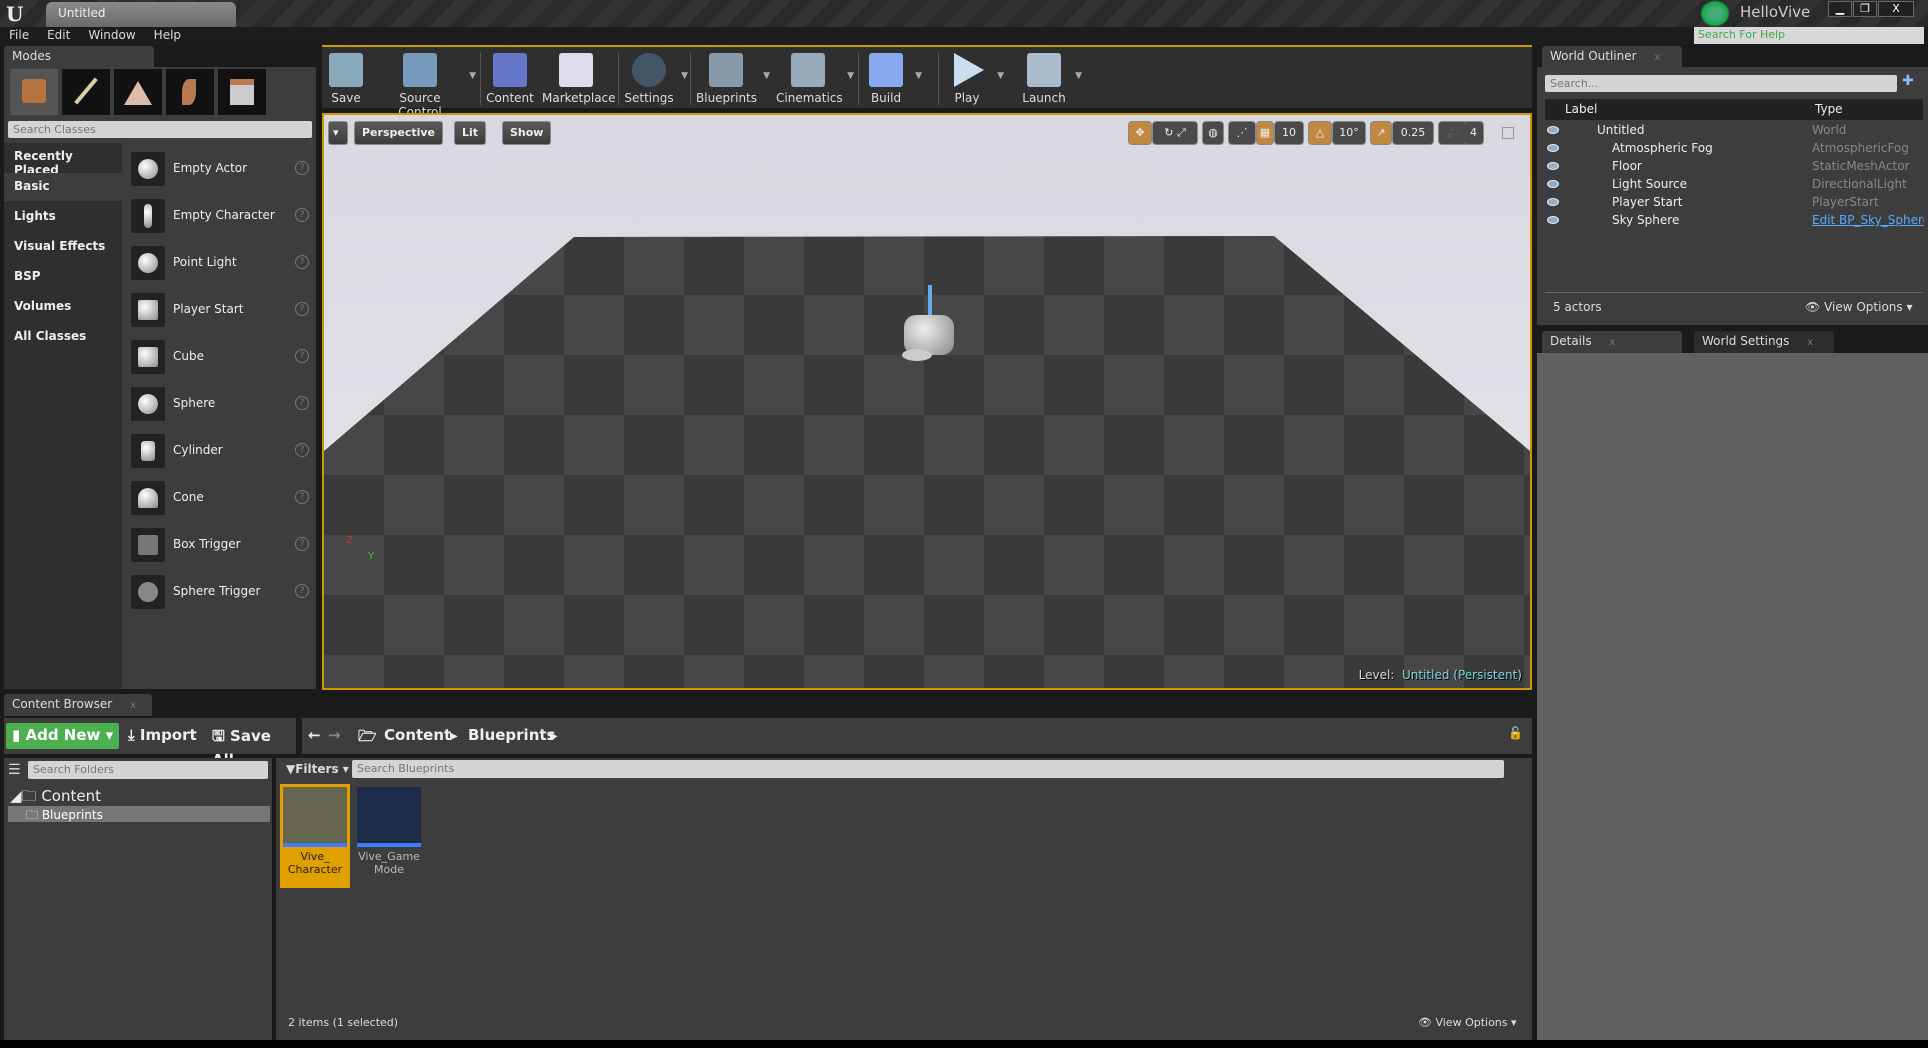 The height and width of the screenshot is (1048, 1928). I want to click on grid-snap-value: 10, so click(1289, 133).